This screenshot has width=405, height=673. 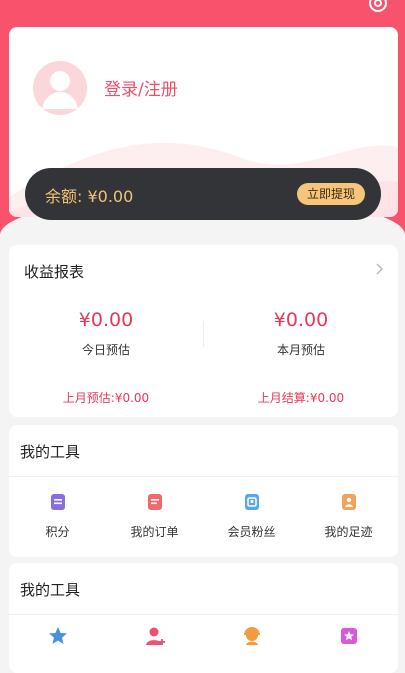 What do you see at coordinates (50, 590) in the screenshot?
I see `tools-title-2: 我的工具` at bounding box center [50, 590].